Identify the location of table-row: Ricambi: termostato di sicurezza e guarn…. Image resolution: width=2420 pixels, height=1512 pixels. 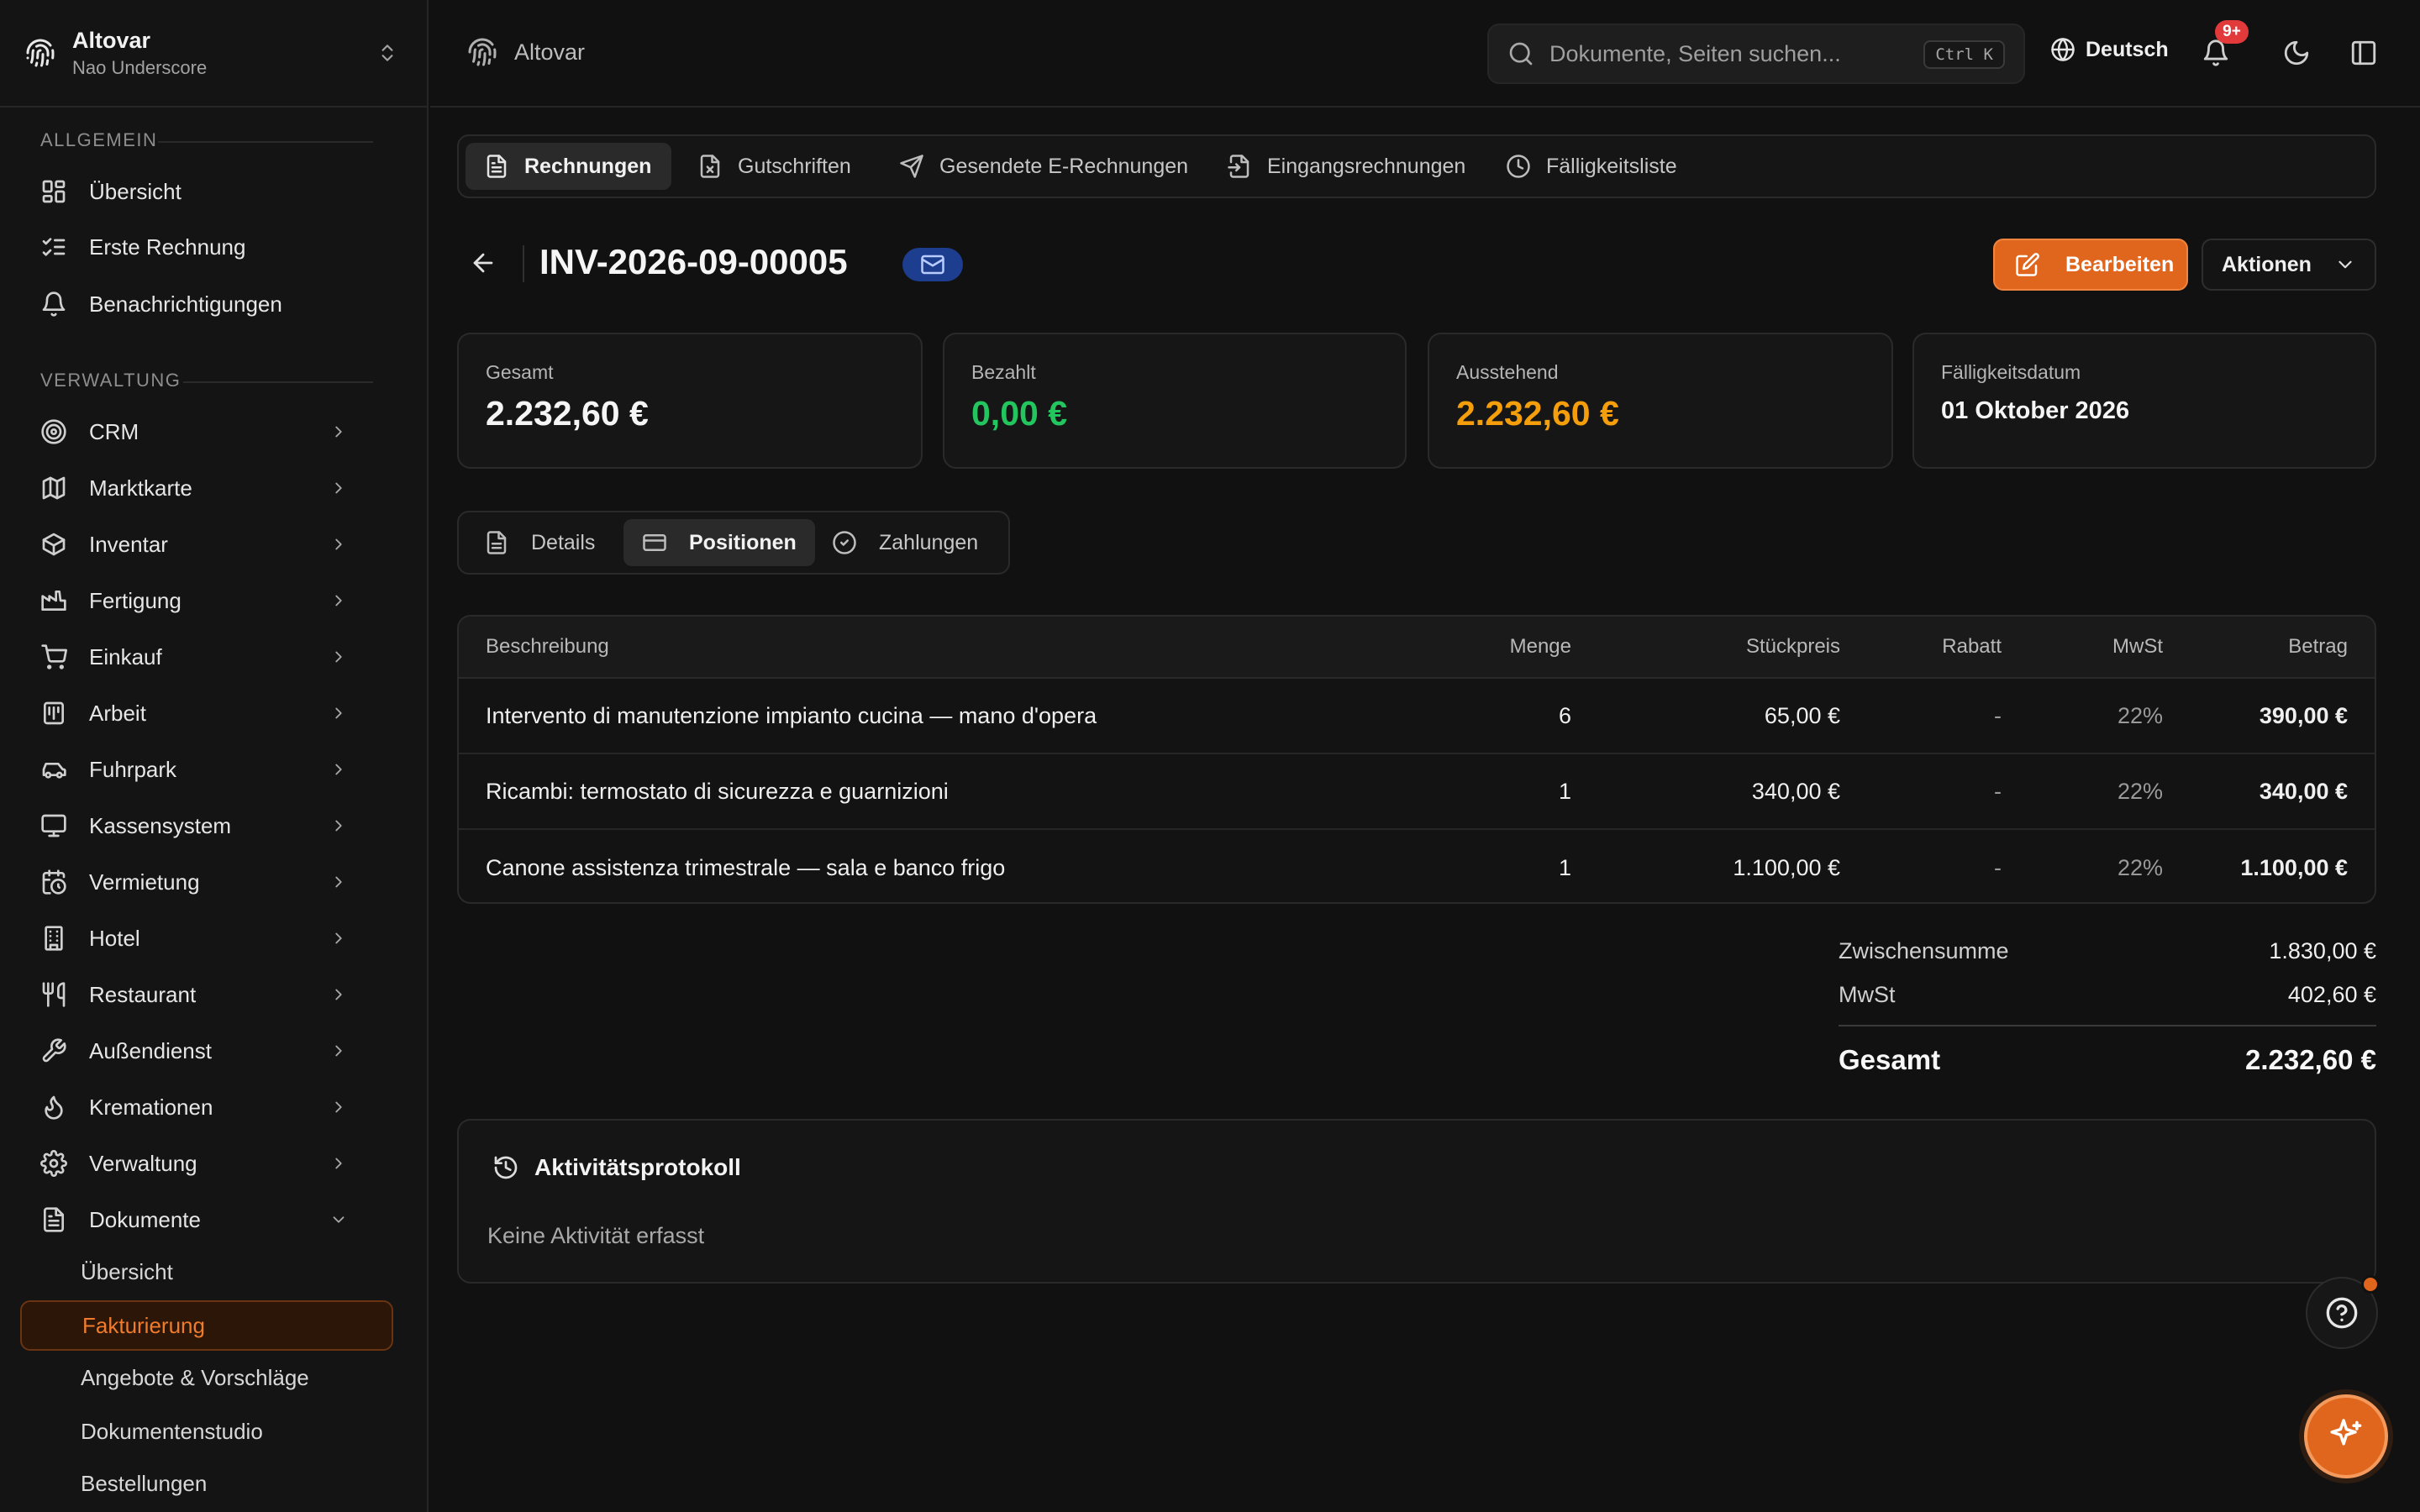
(1417, 792).